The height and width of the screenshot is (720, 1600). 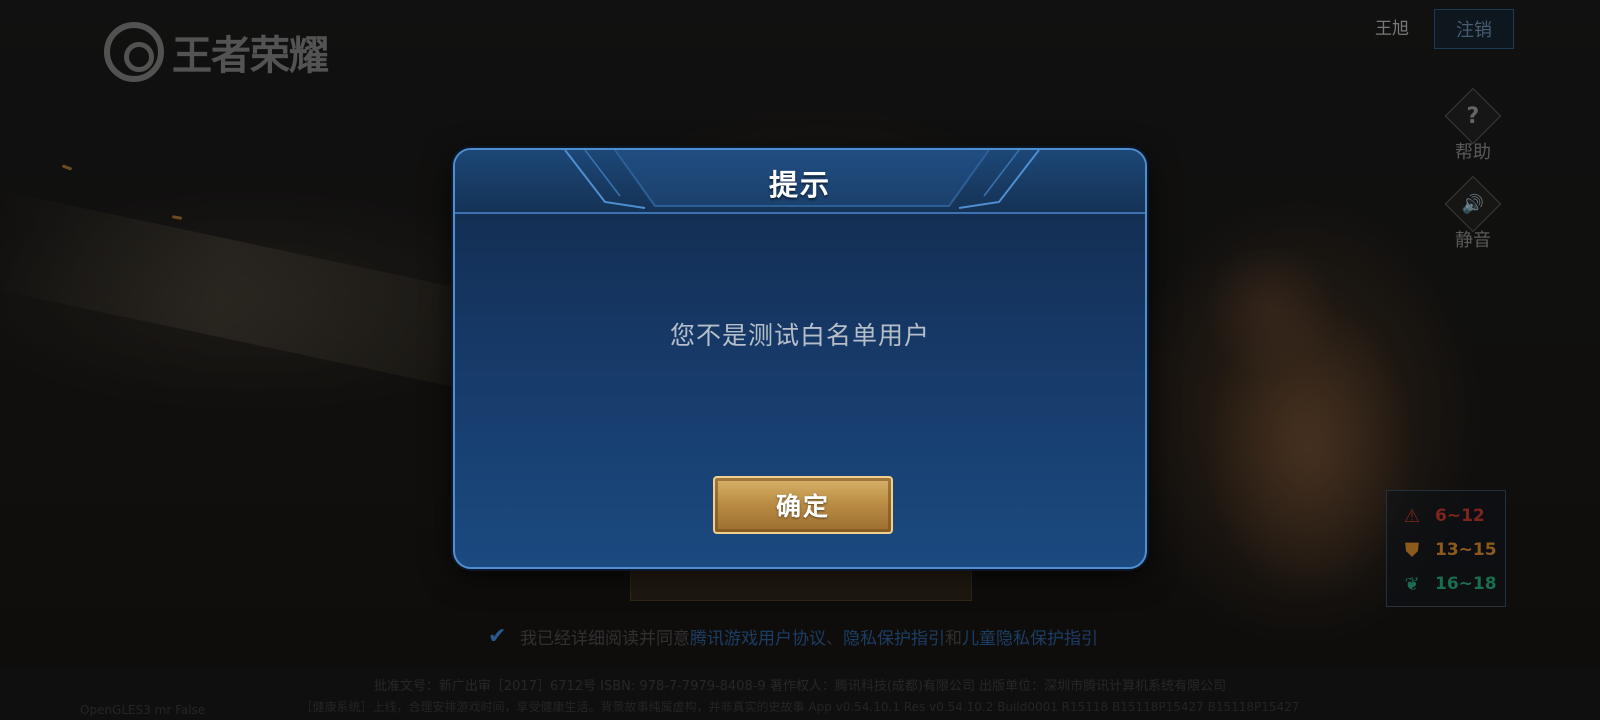 What do you see at coordinates (799, 335) in the screenshot?
I see `dialog-message: 您不是测试白名单用户` at bounding box center [799, 335].